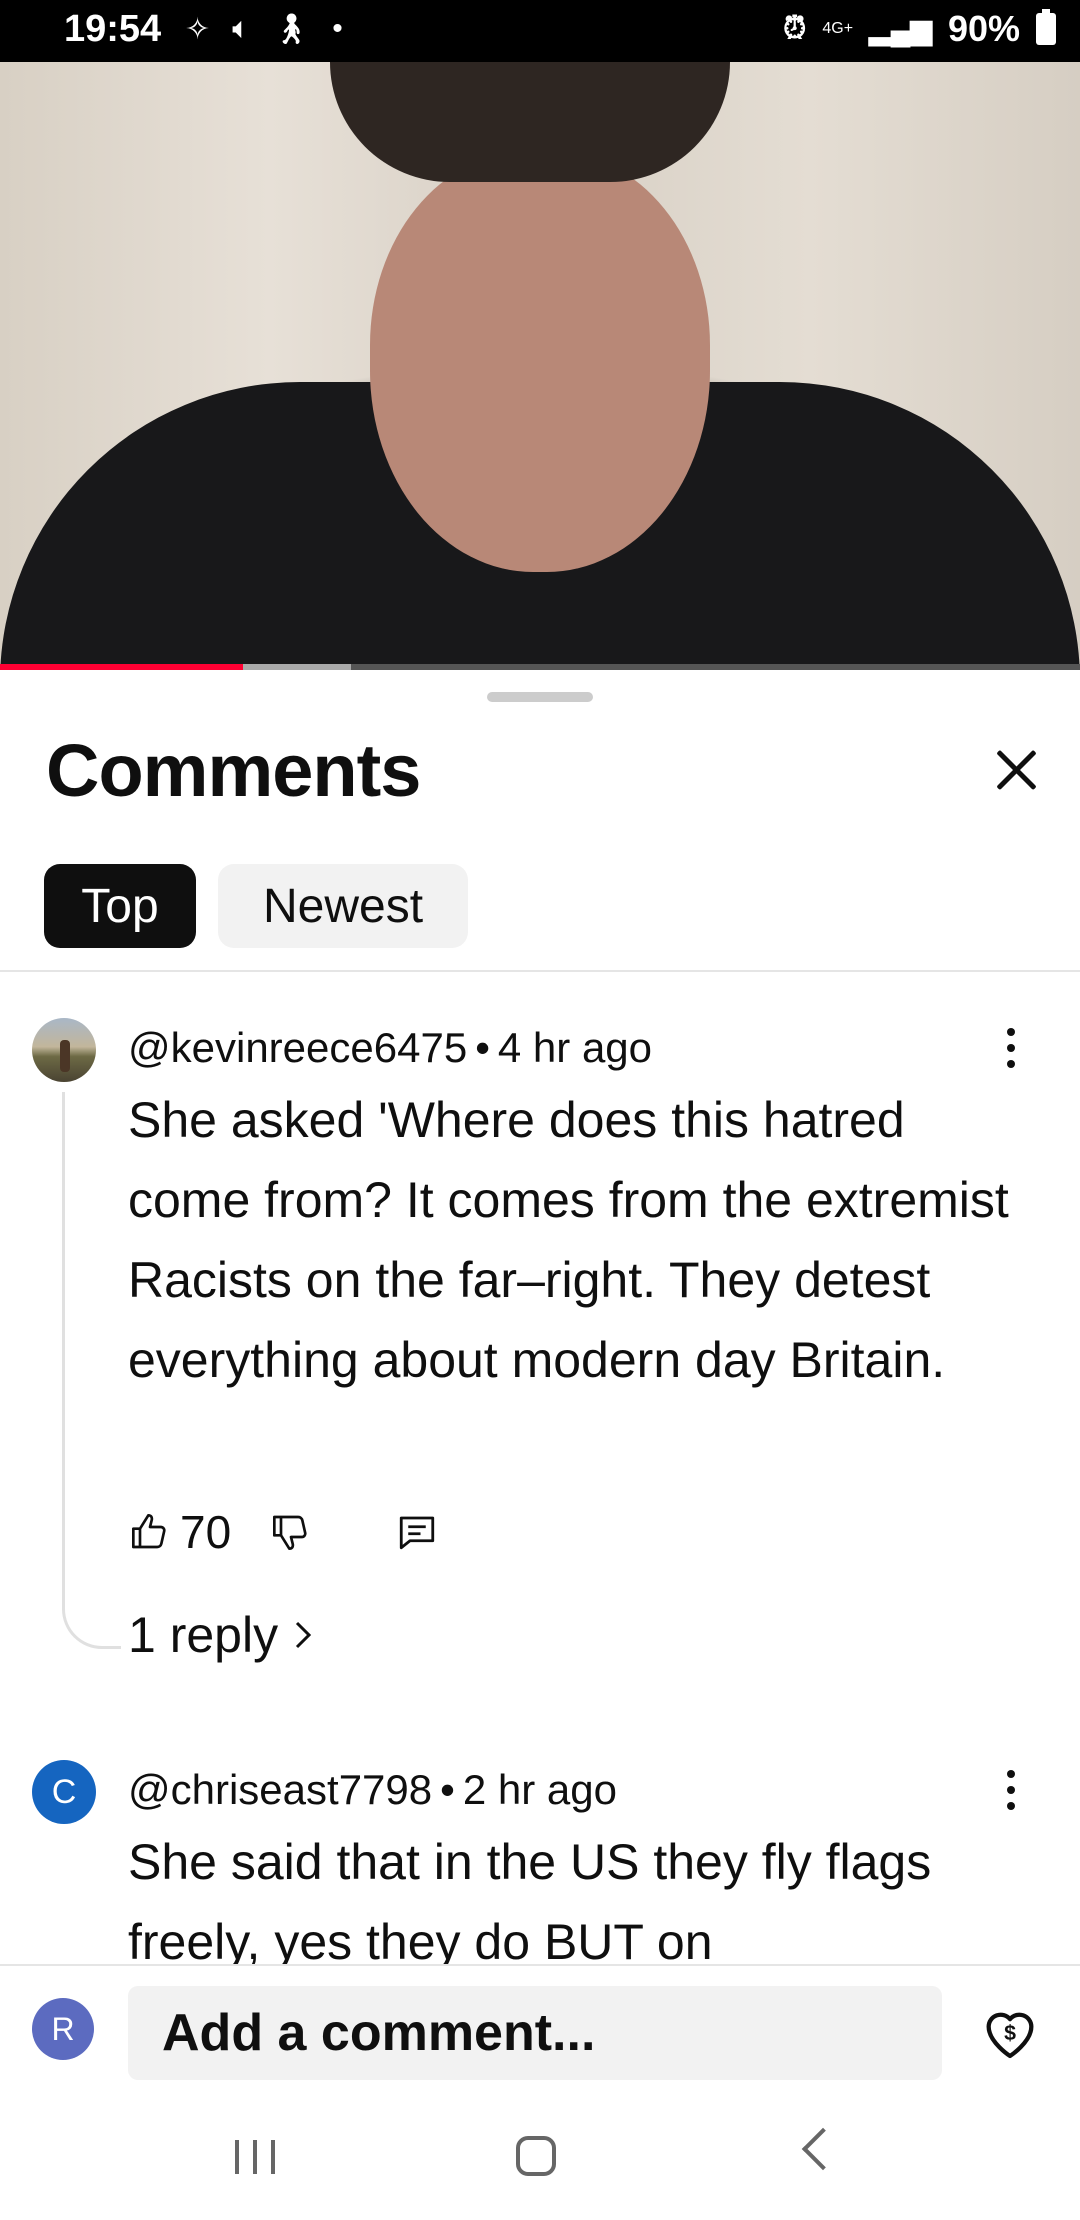 The height and width of the screenshot is (2220, 1080). I want to click on avatar, so click(64, 1050).